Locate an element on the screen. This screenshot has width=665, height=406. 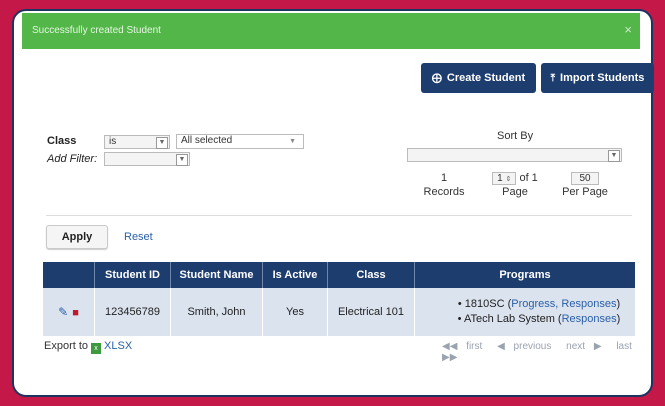
sort-by-select: ▼ is located at coordinates (514, 155).